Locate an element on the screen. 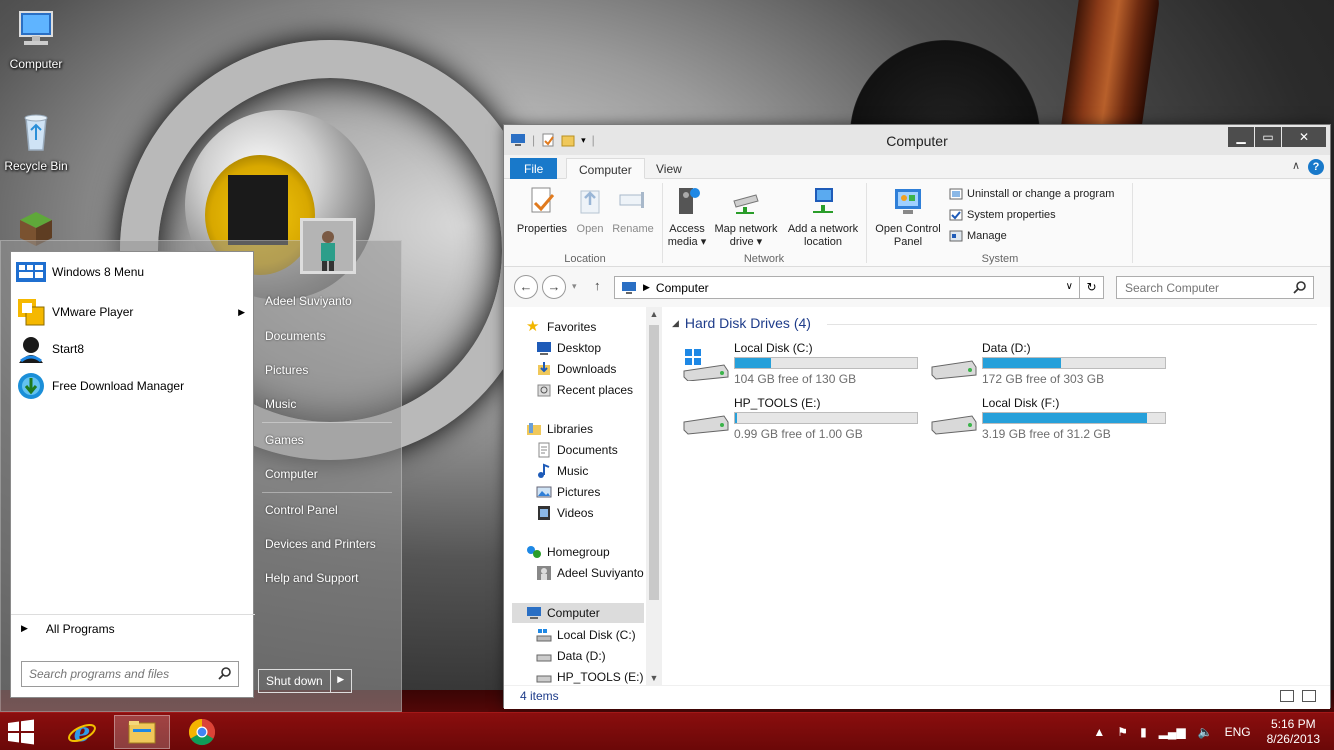  nav-scrollbar: ▲ ▼ is located at coordinates (654, 496).